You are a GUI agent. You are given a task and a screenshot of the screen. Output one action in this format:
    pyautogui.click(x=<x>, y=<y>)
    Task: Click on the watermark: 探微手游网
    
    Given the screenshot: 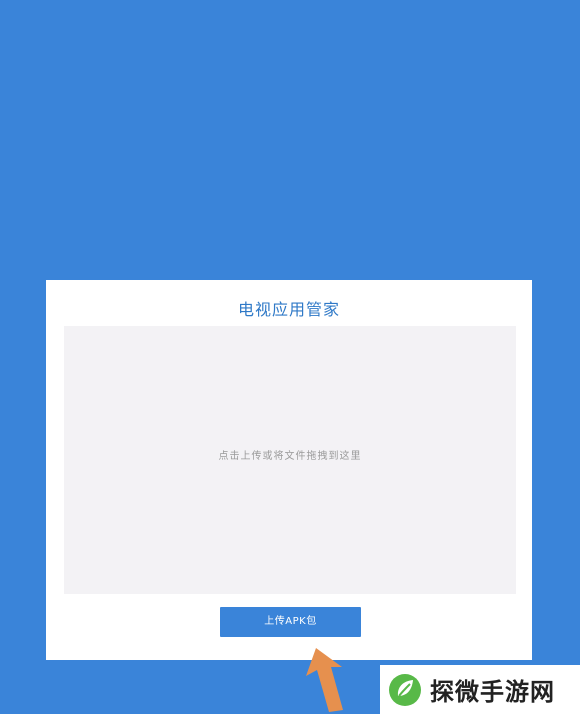 What is the action you would take?
    pyautogui.click(x=480, y=689)
    